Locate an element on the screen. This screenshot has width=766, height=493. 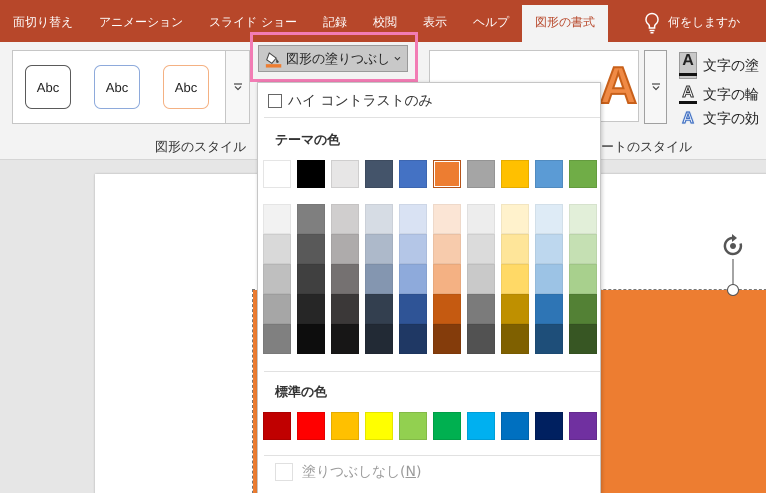
ribbon-tab: ヘルプ is located at coordinates (491, 23).